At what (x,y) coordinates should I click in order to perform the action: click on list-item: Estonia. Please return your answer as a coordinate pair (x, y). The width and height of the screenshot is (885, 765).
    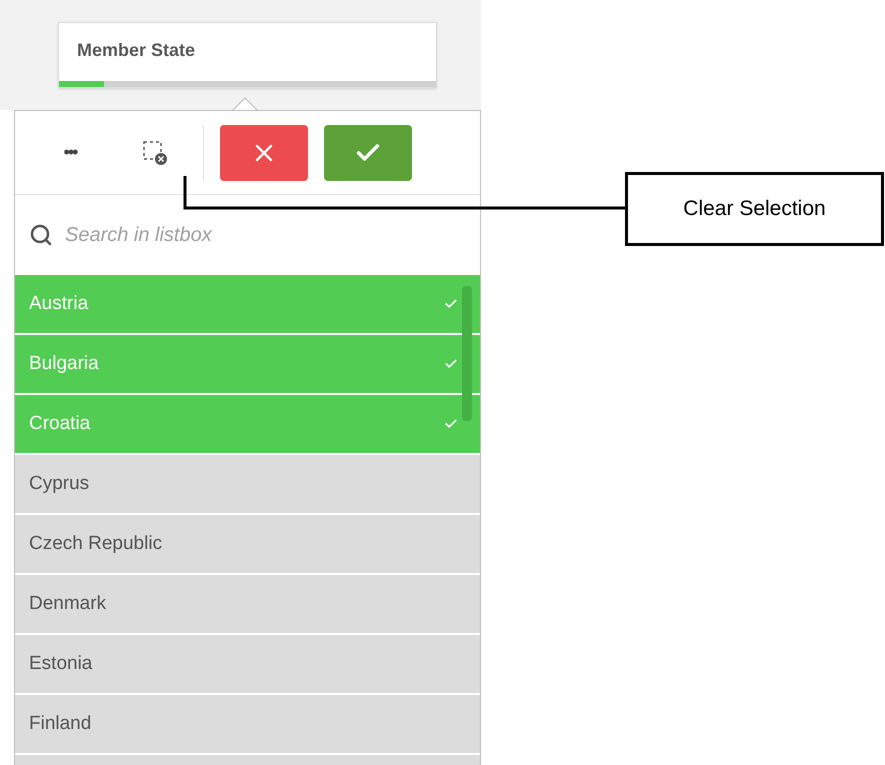
    Looking at the image, I should click on (247, 665).